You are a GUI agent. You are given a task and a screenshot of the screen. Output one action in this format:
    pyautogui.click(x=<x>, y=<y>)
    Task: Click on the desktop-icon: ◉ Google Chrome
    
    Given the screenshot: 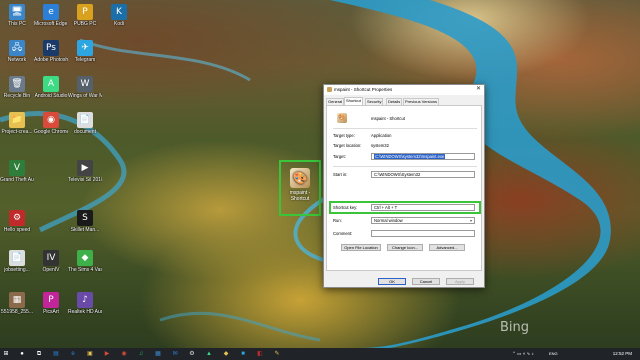 What is the action you would take?
    pyautogui.click(x=51, y=123)
    